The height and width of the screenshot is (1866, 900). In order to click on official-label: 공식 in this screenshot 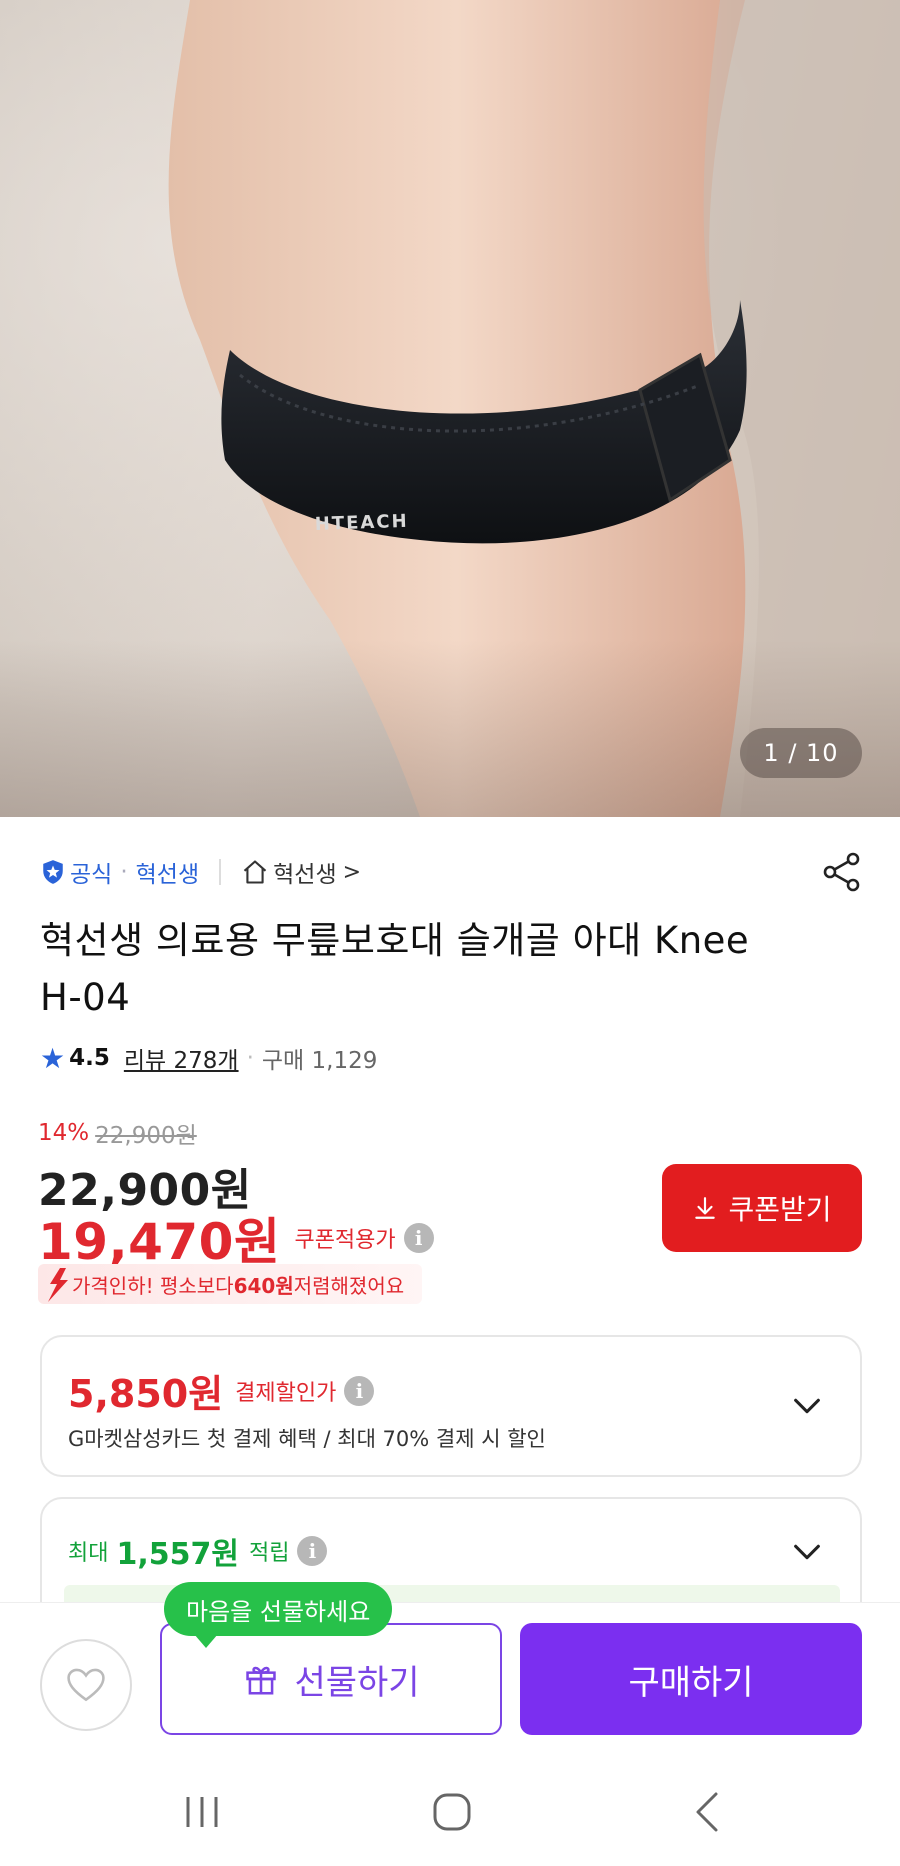, I will do `click(91, 875)`.